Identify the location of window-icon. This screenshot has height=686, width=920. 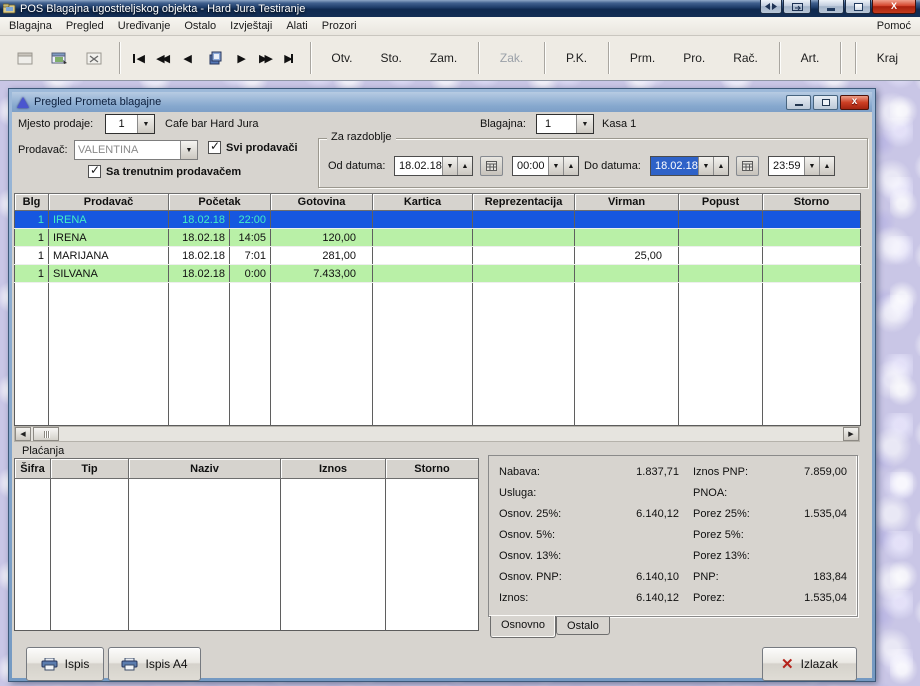
(25, 58).